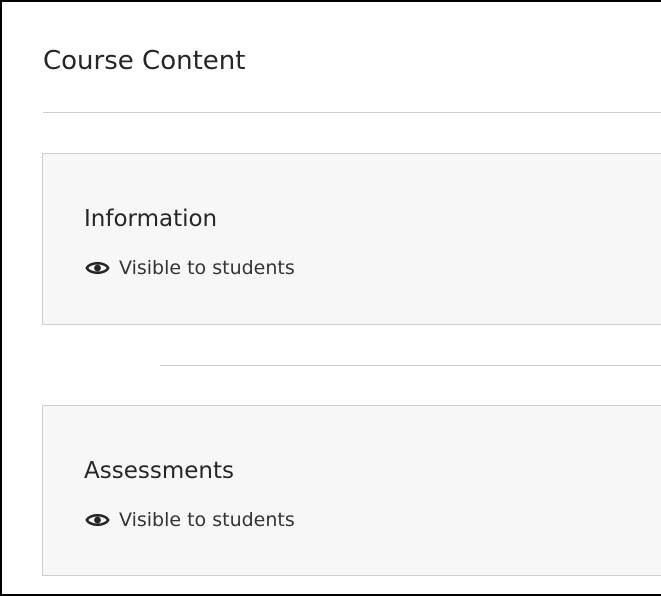  I want to click on content-item-title: Assessments, so click(159, 471).